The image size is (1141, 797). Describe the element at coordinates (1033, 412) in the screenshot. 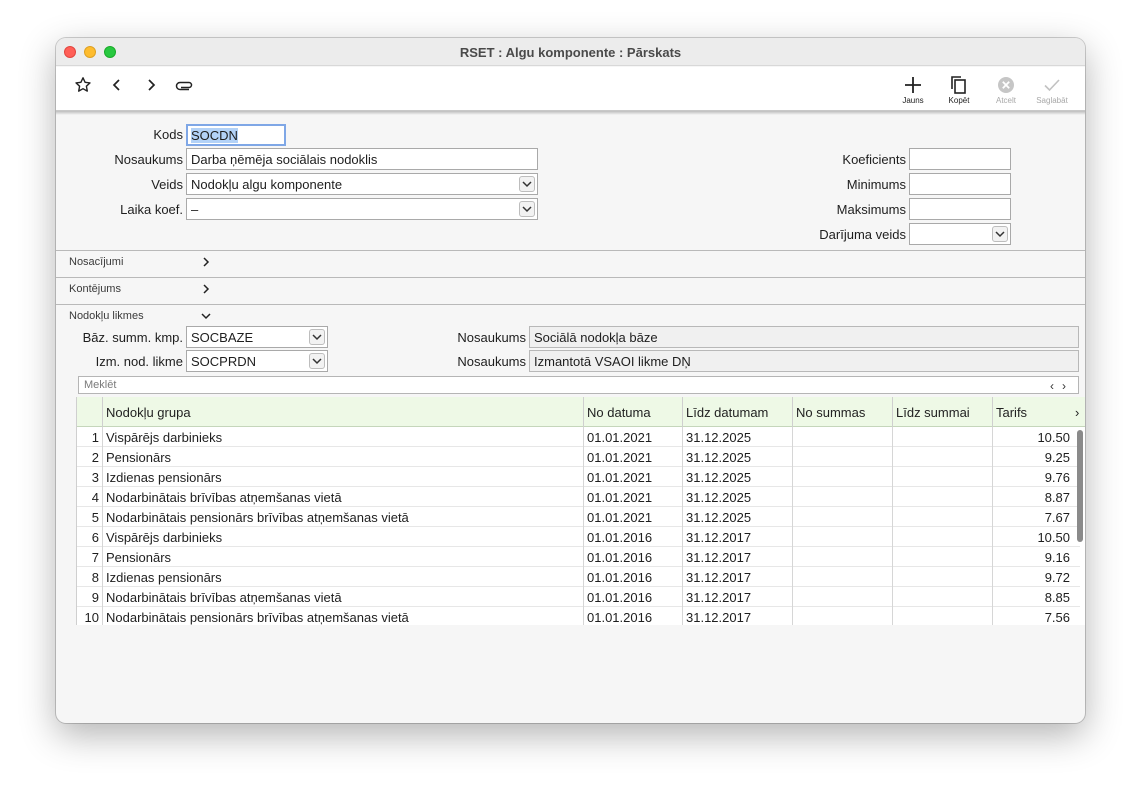

I see `column-header: Tarifs` at that location.